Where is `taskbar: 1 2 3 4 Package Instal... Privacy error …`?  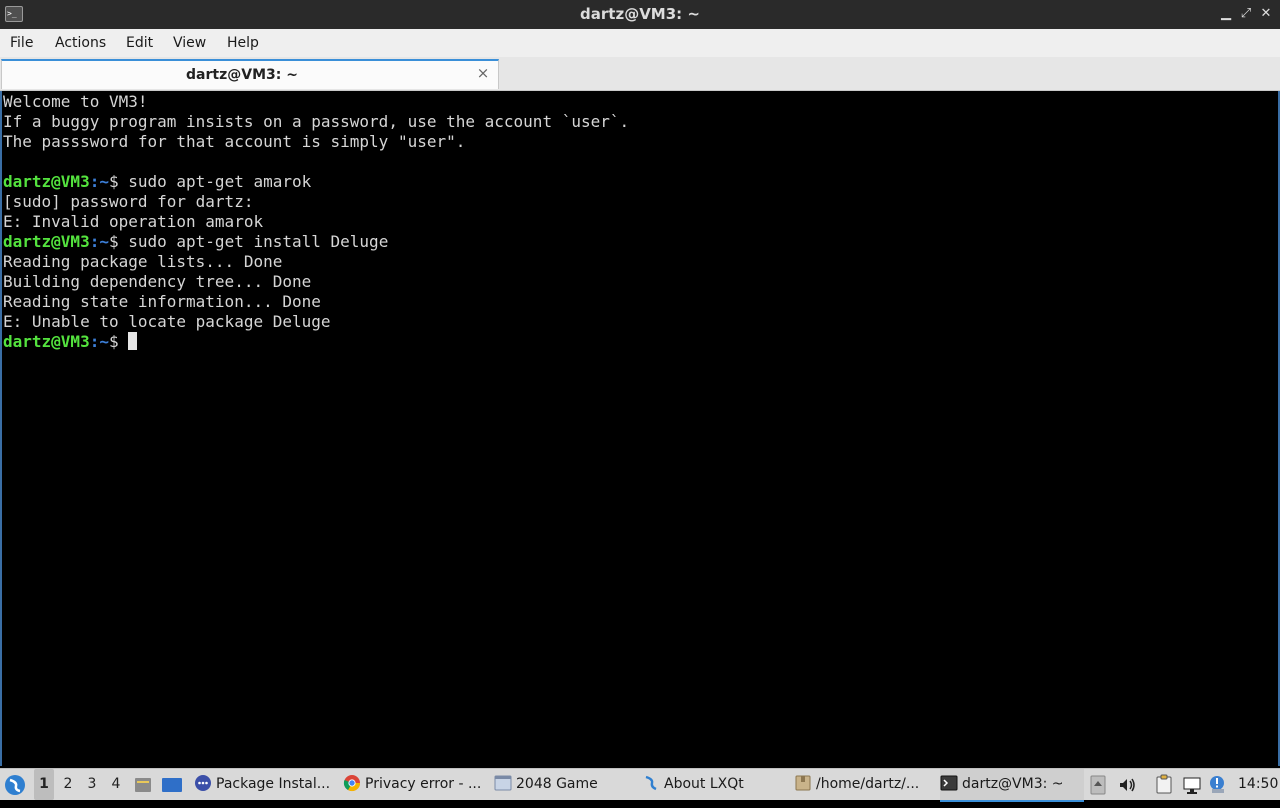
taskbar: 1 2 3 4 Package Instal... Privacy error … is located at coordinates (640, 785).